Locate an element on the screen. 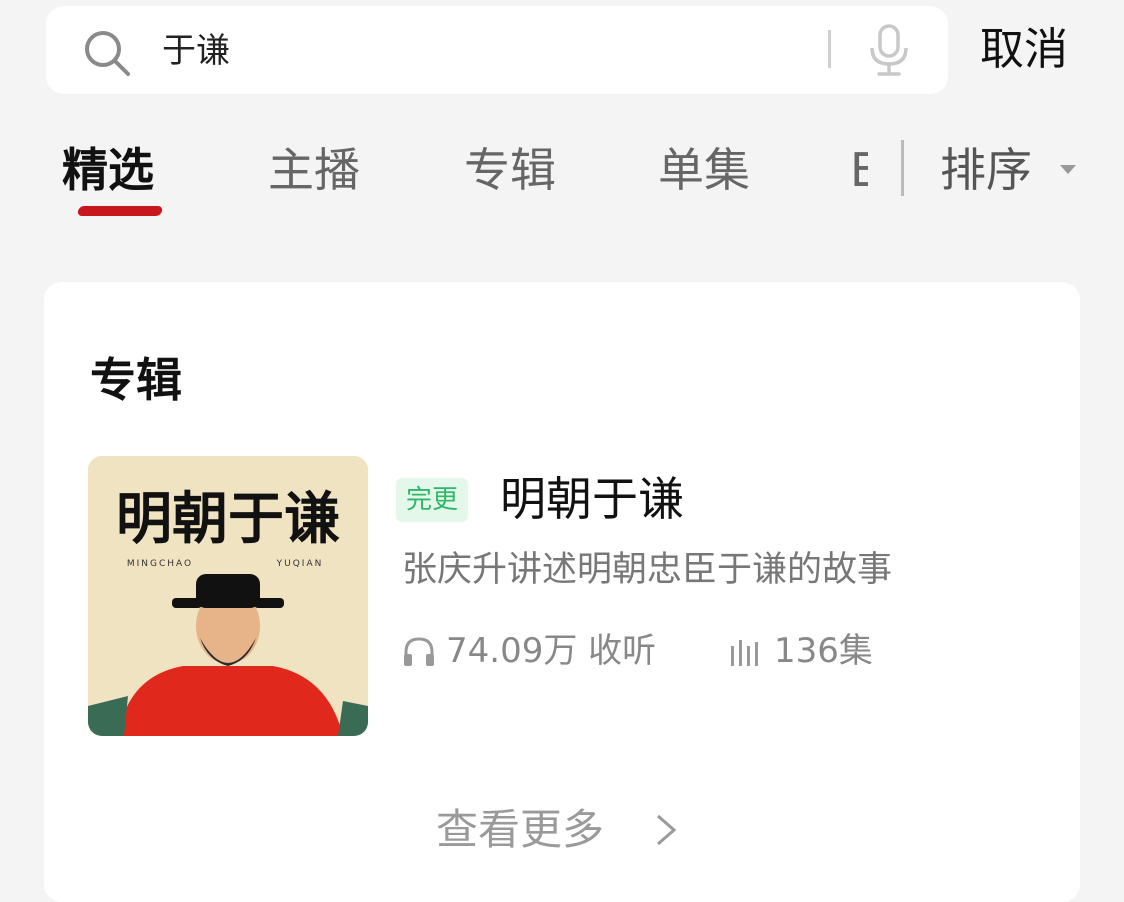 The height and width of the screenshot is (902, 1124). album-cover-art: 明朝于谦 MINGCHAO YUQIAN is located at coordinates (228, 596).